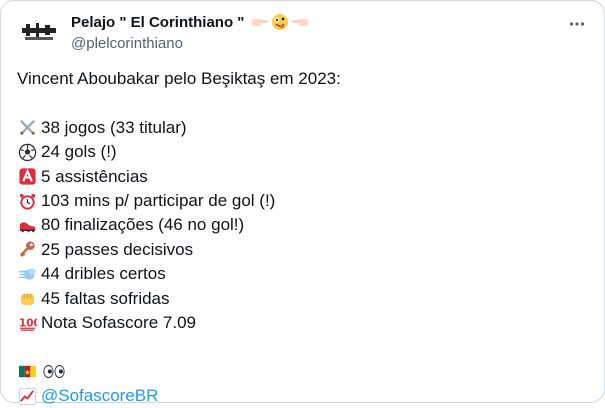 The height and width of the screenshot is (408, 605). What do you see at coordinates (27, 177) in the screenshot?
I see `letter-a-button-icon` at bounding box center [27, 177].